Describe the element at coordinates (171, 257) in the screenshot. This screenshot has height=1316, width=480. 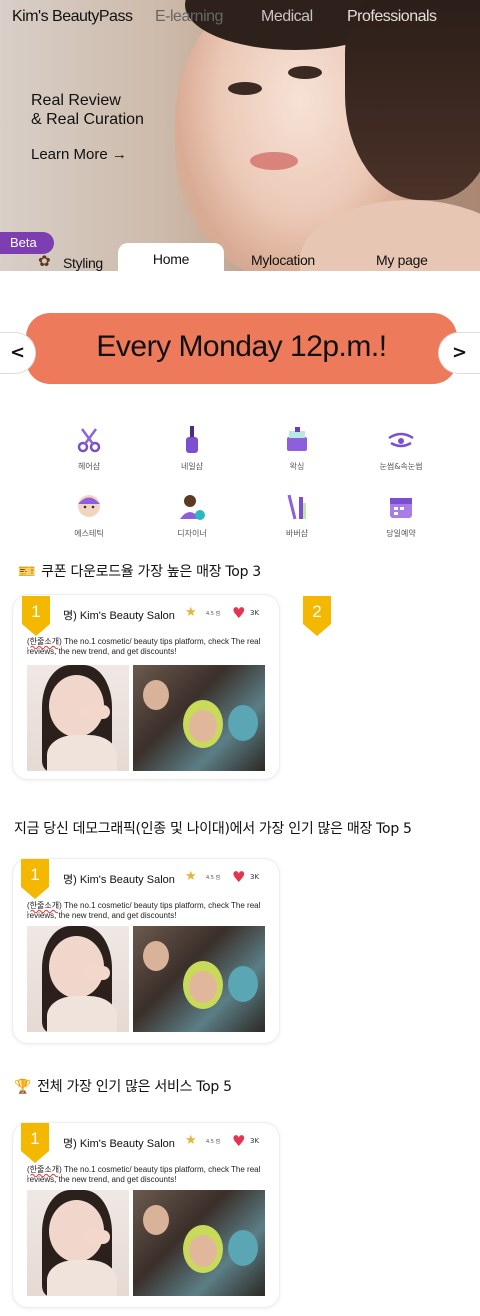
I see `tab-home: Home` at that location.